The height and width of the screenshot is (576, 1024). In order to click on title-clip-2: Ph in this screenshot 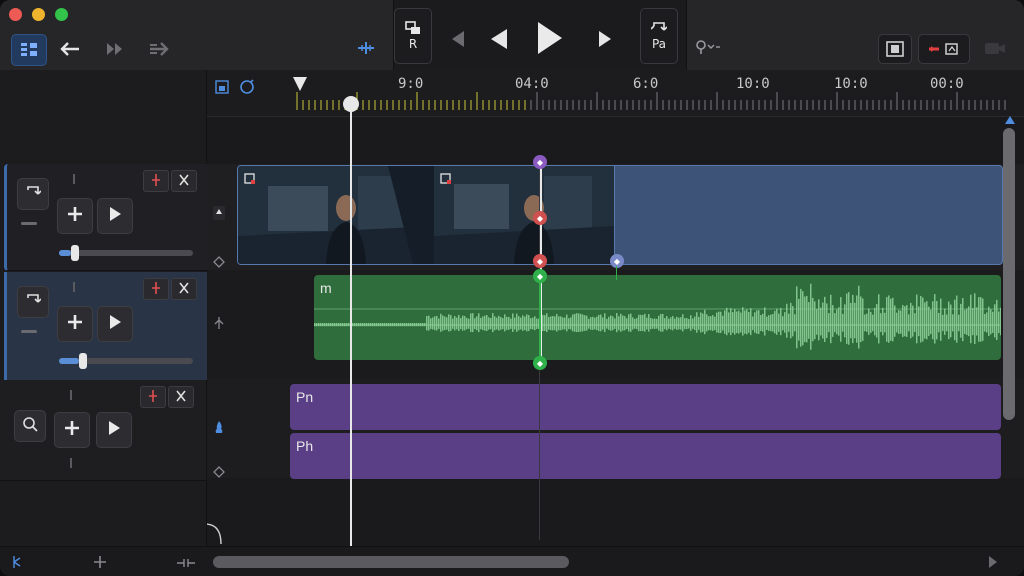, I will do `click(645, 456)`.